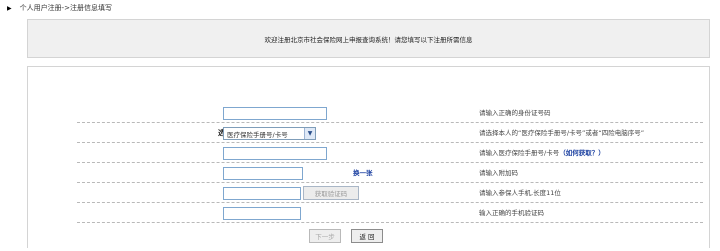  I want to click on card-number-hint: 请输入医疗保险手册号/卡号（如何获取？）, so click(542, 153).